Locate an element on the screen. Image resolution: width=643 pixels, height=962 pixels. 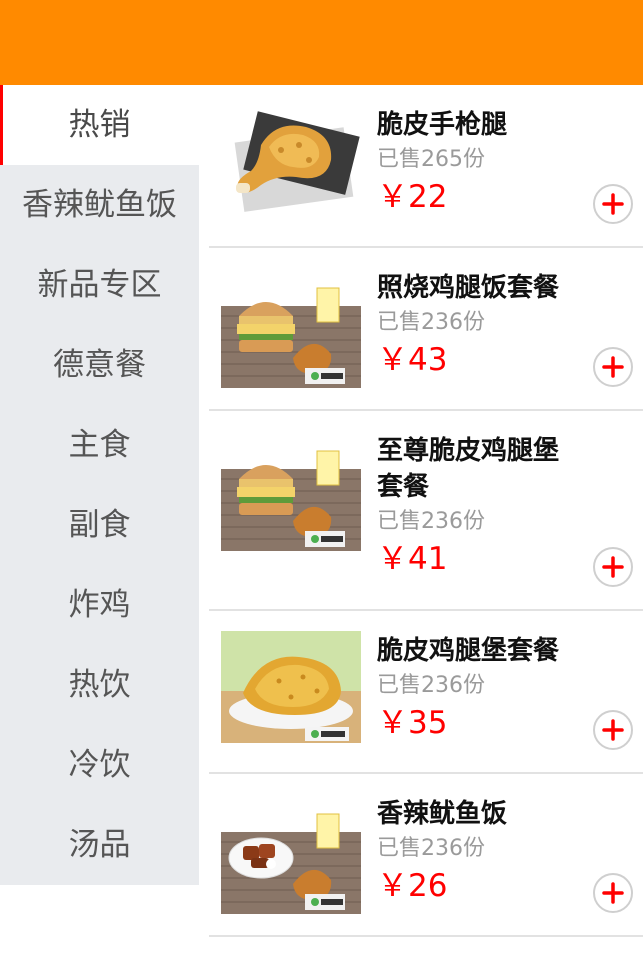
product-item: 香辣鱿鱼饭 已售236份 ￥26 is located at coordinates (426, 855).